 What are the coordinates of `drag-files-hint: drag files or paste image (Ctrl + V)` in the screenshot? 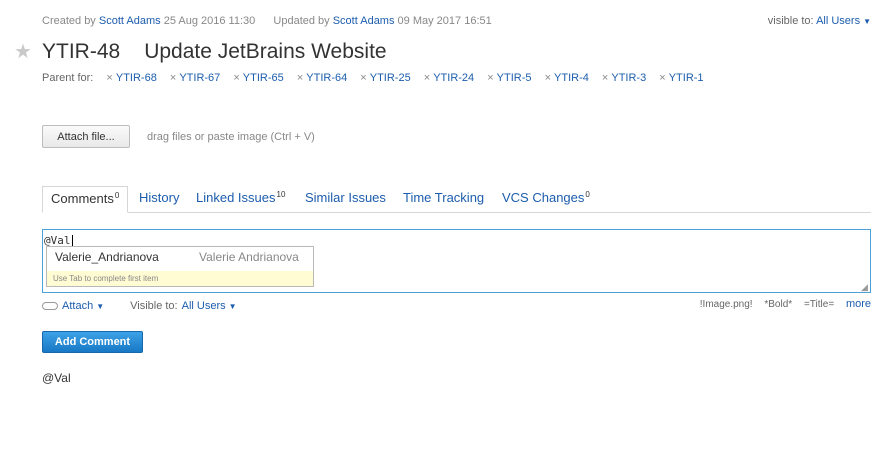 It's located at (231, 137).